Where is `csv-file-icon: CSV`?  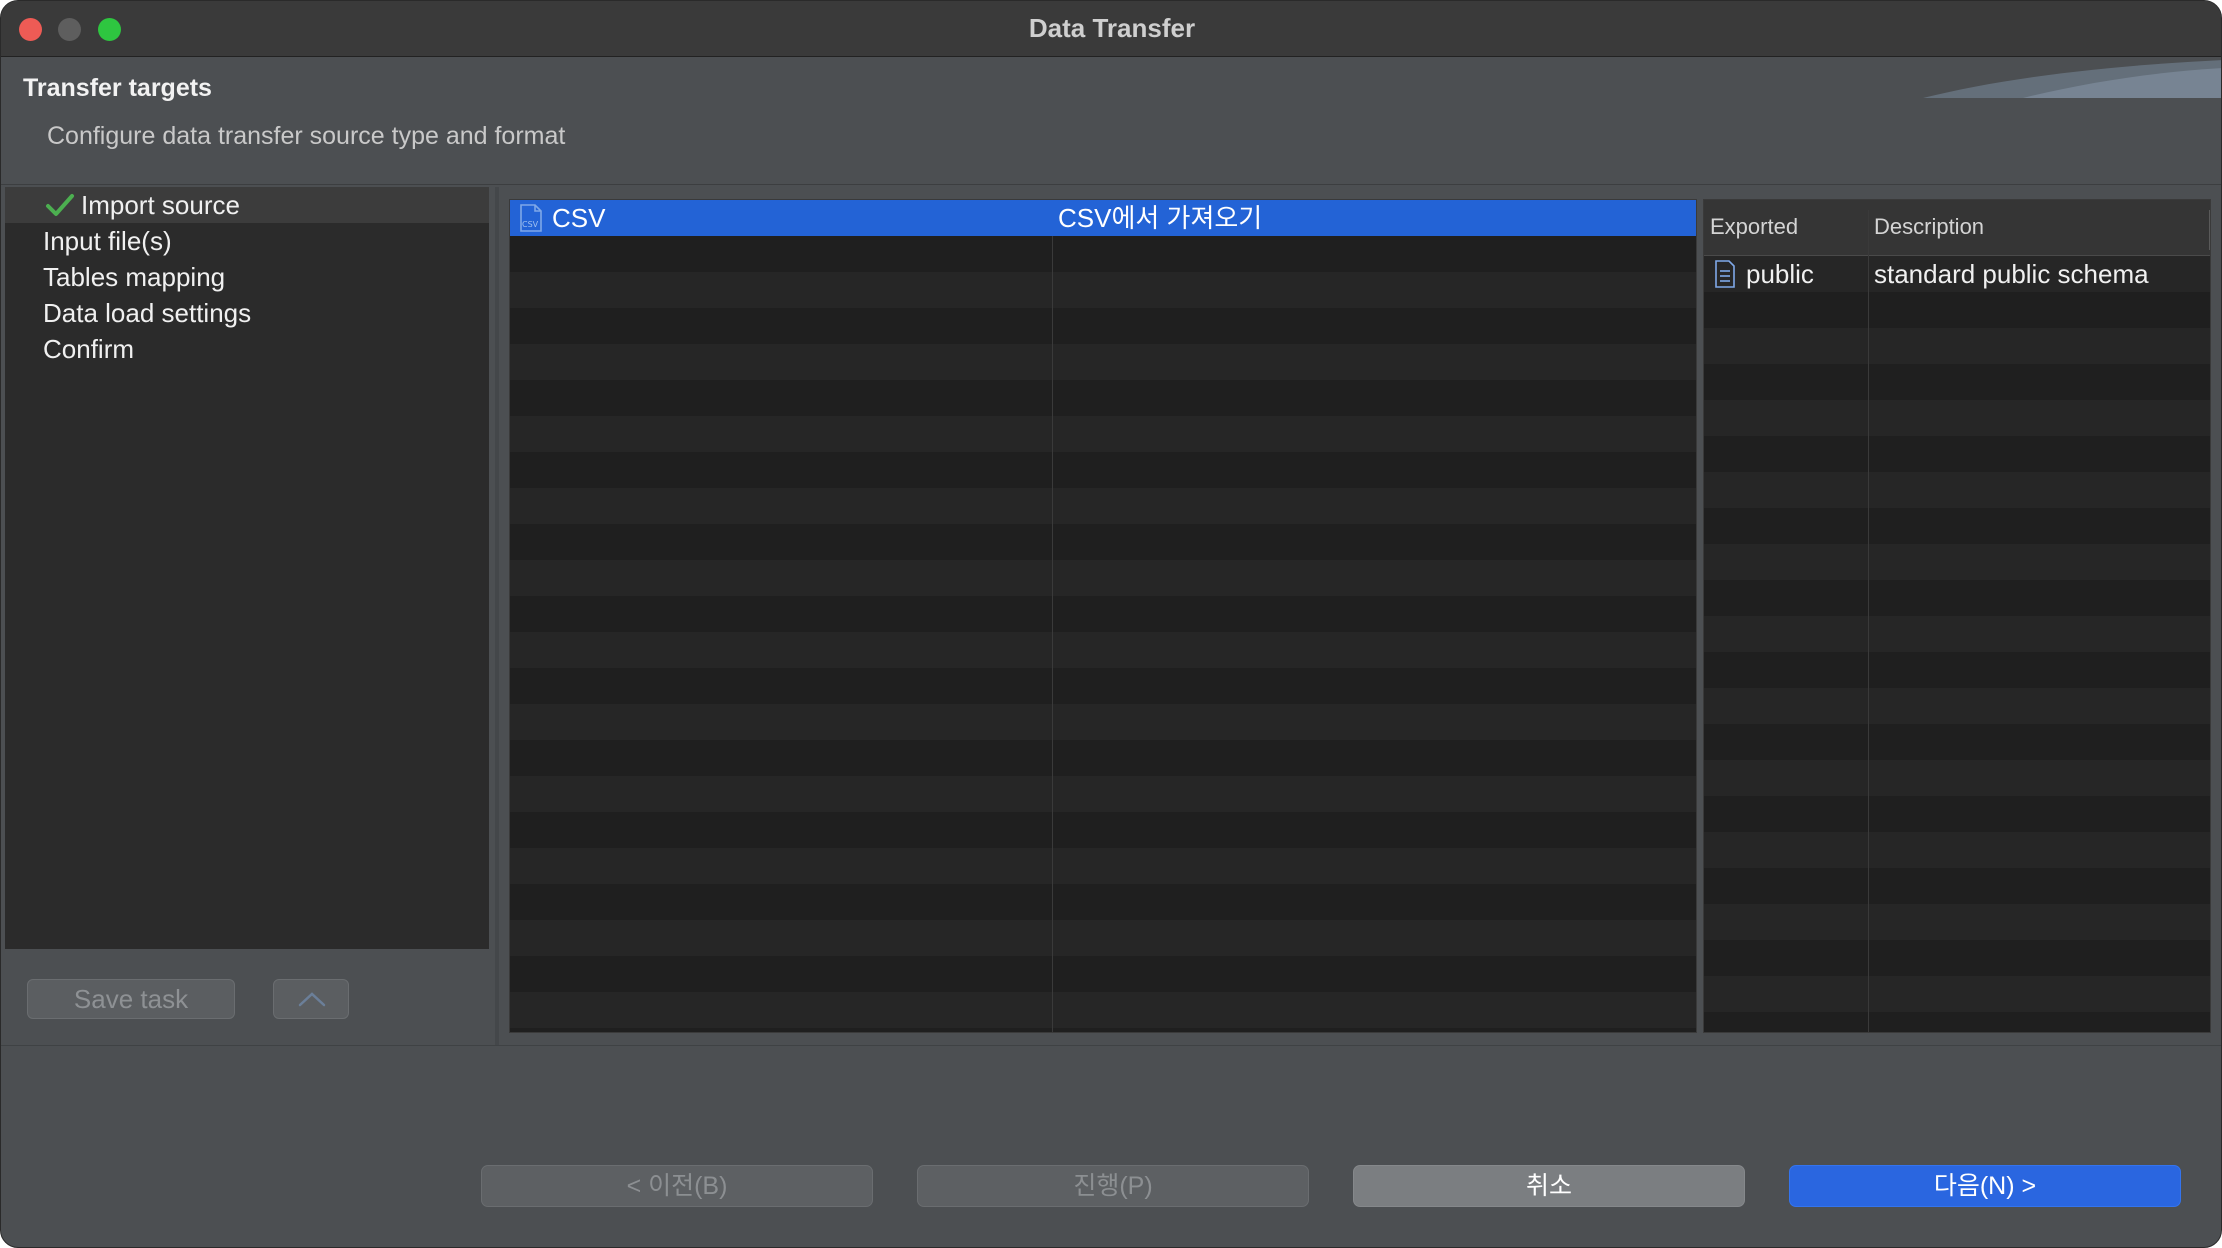
csv-file-icon: CSV is located at coordinates (531, 218).